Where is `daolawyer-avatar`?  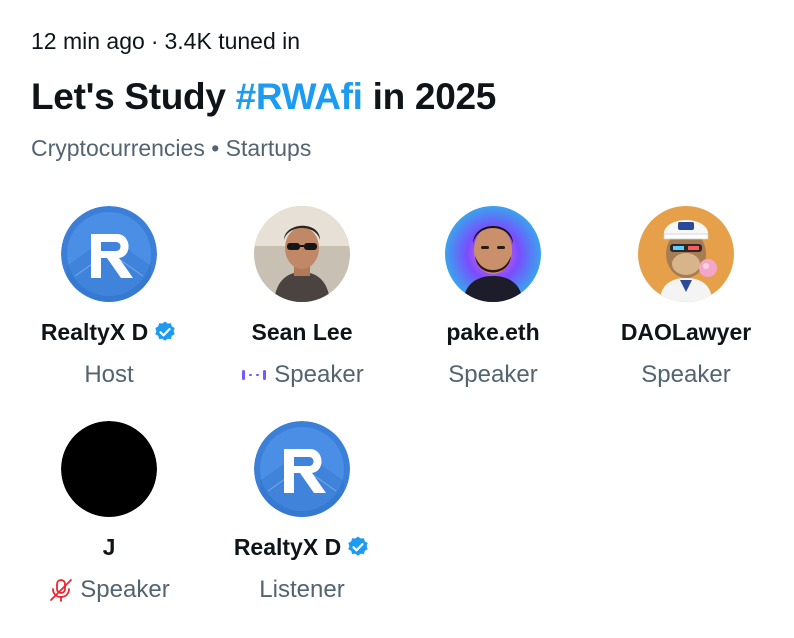 daolawyer-avatar is located at coordinates (686, 254).